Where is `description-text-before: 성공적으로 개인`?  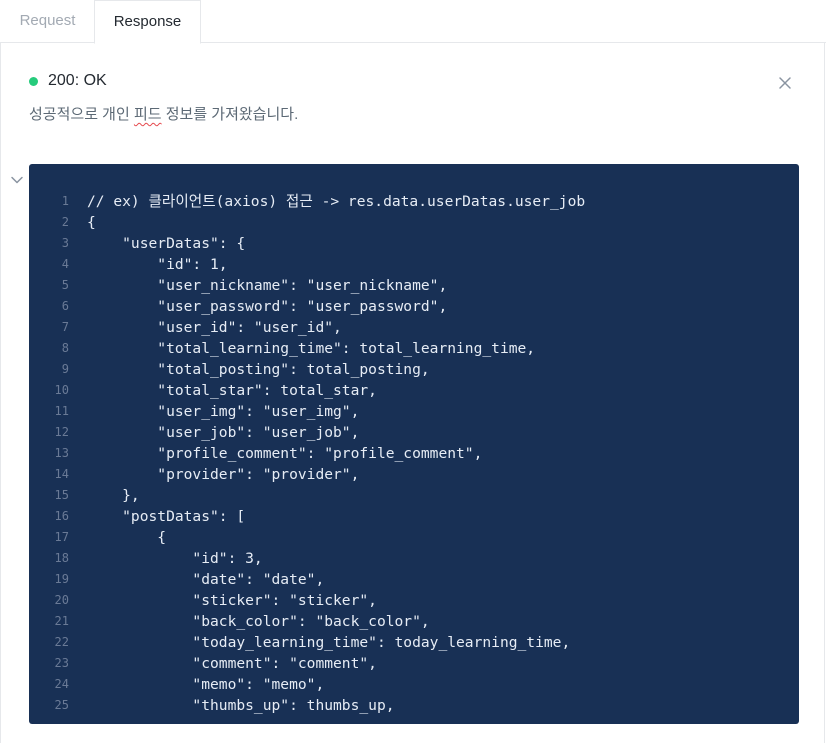
description-text-before: 성공적으로 개인 is located at coordinates (81, 114).